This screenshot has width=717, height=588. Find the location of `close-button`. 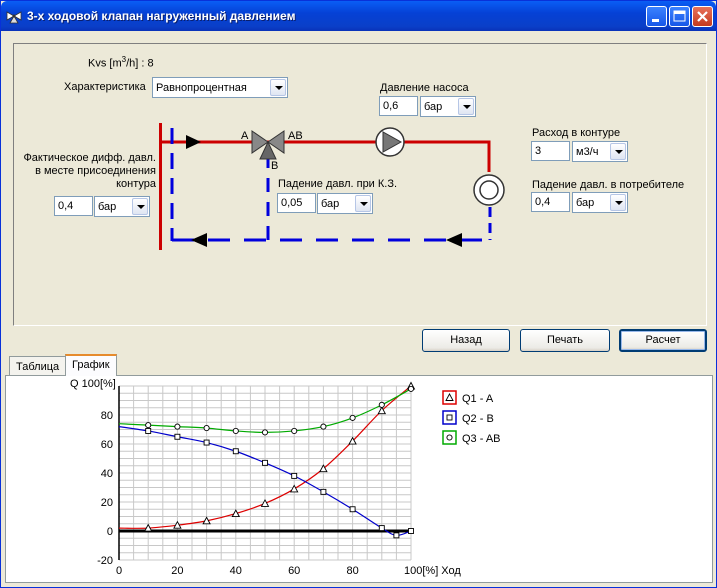

close-button is located at coordinates (702, 16).